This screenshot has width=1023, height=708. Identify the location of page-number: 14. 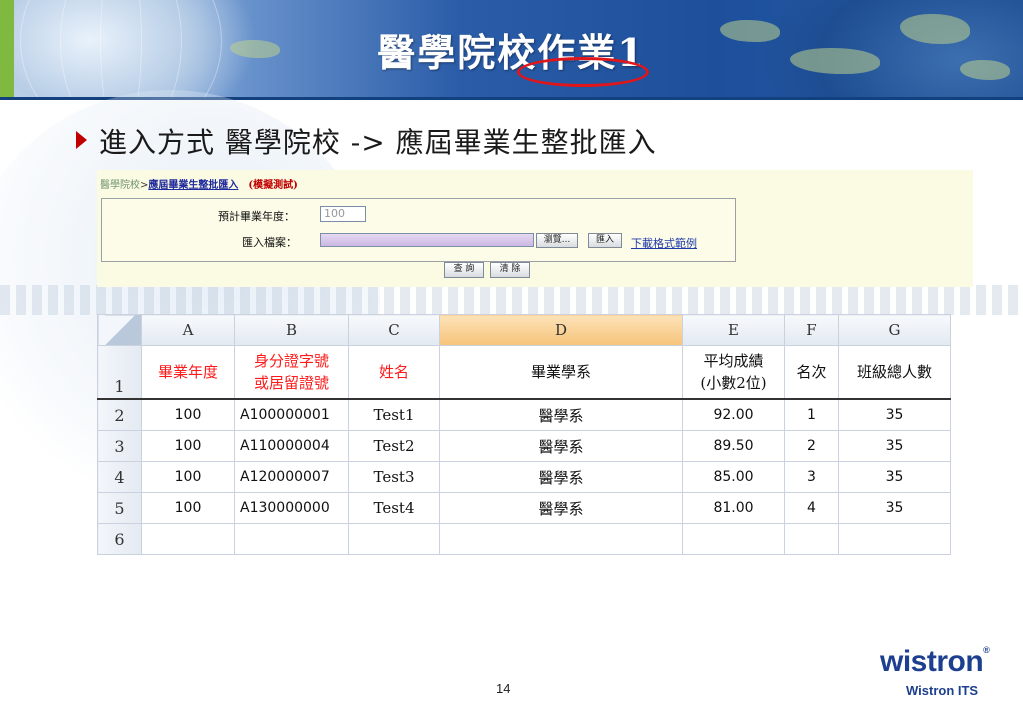
(503, 688).